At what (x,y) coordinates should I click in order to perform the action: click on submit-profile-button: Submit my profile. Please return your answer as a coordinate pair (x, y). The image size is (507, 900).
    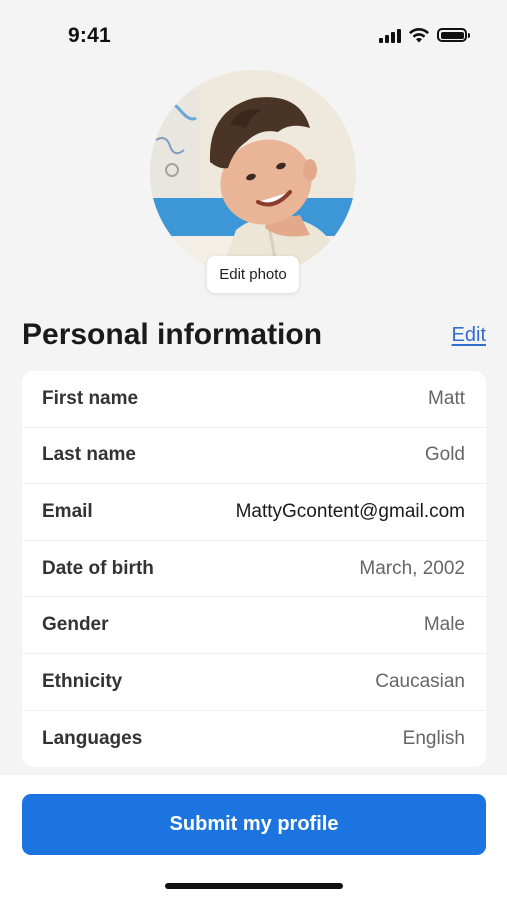
    Looking at the image, I should click on (254, 824).